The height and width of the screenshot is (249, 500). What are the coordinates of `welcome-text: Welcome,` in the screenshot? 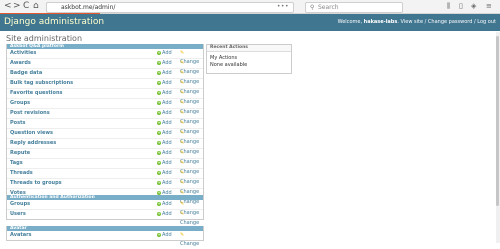 It's located at (350, 22).